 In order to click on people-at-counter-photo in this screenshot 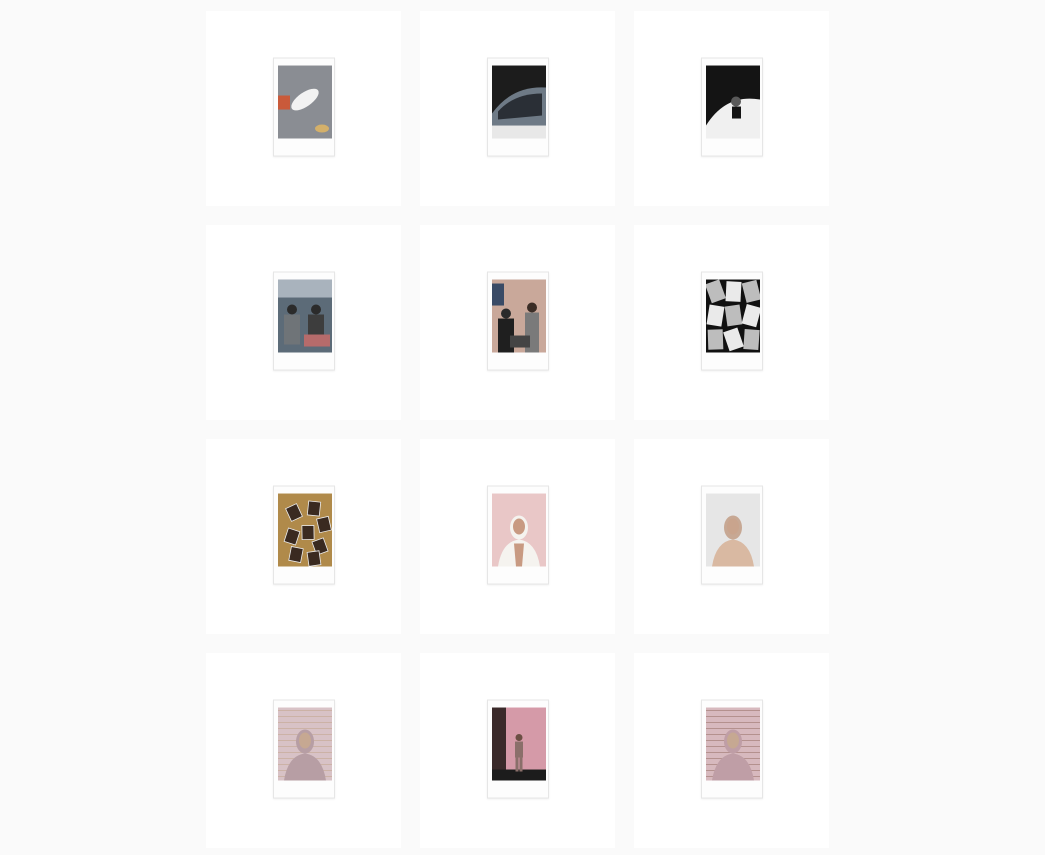, I will do `click(518, 316)`.